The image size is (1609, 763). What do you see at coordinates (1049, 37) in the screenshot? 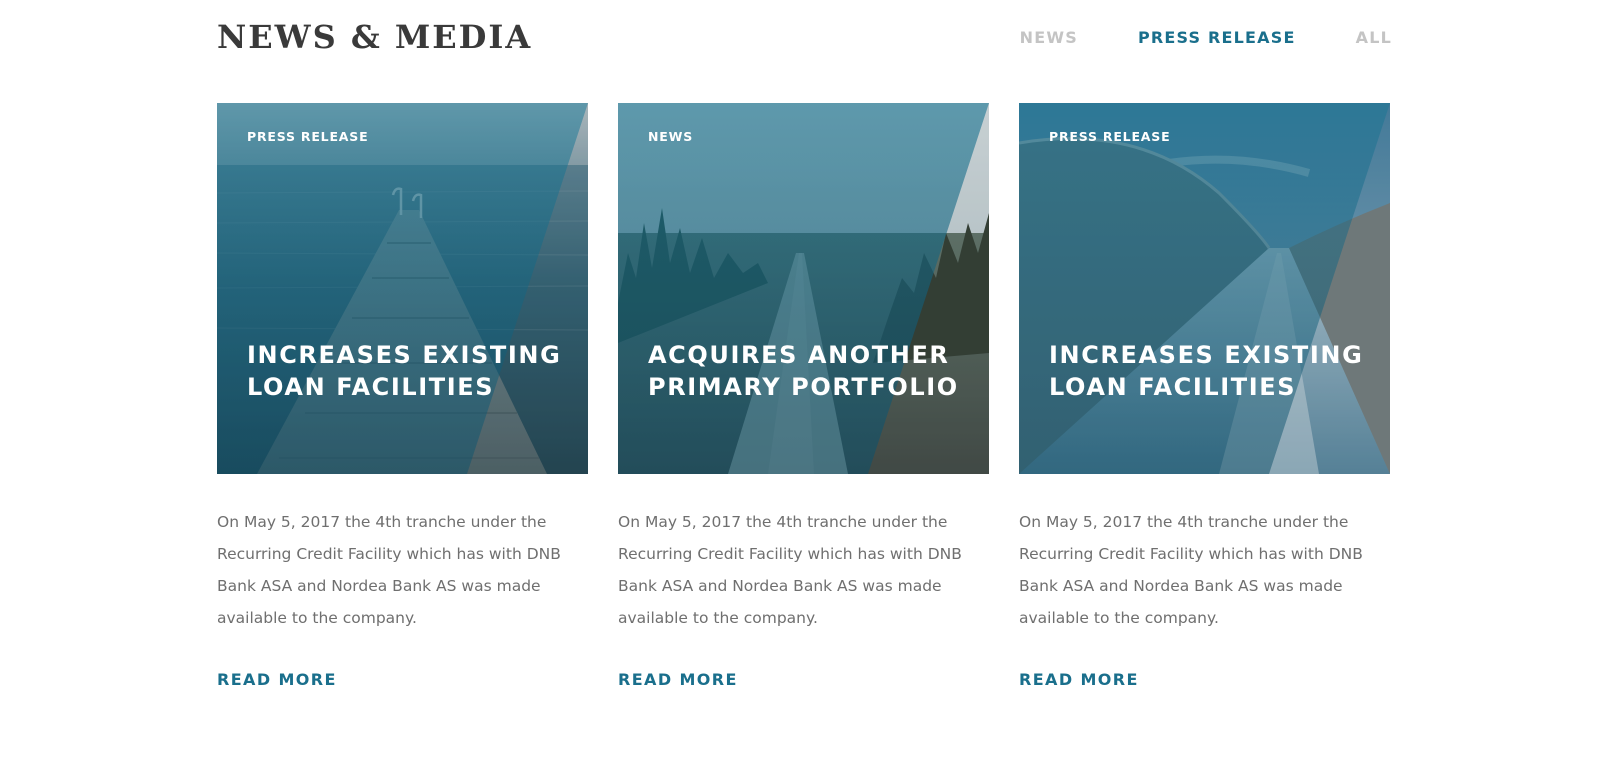
I see `filter-news: NEWS` at bounding box center [1049, 37].